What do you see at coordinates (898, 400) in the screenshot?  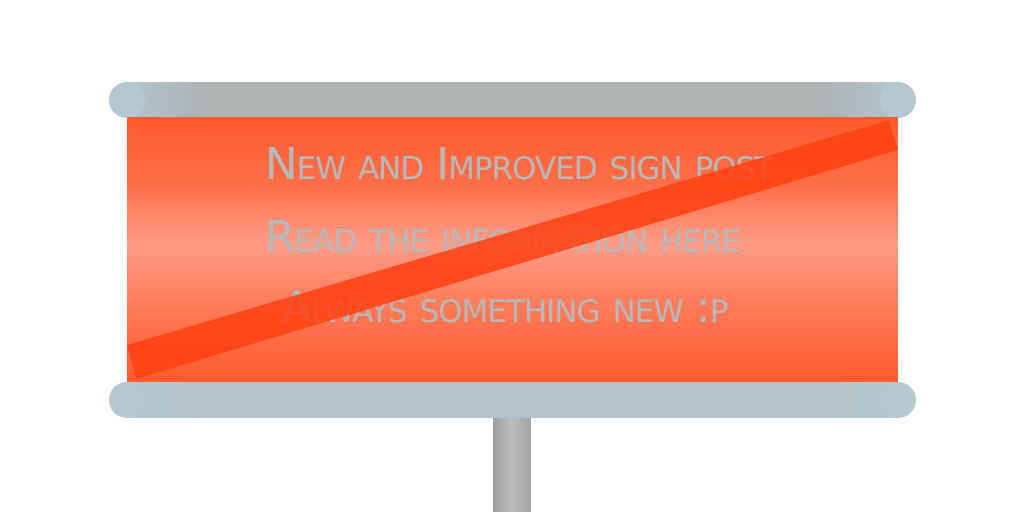 I see `bottom-rail-right-cap` at bounding box center [898, 400].